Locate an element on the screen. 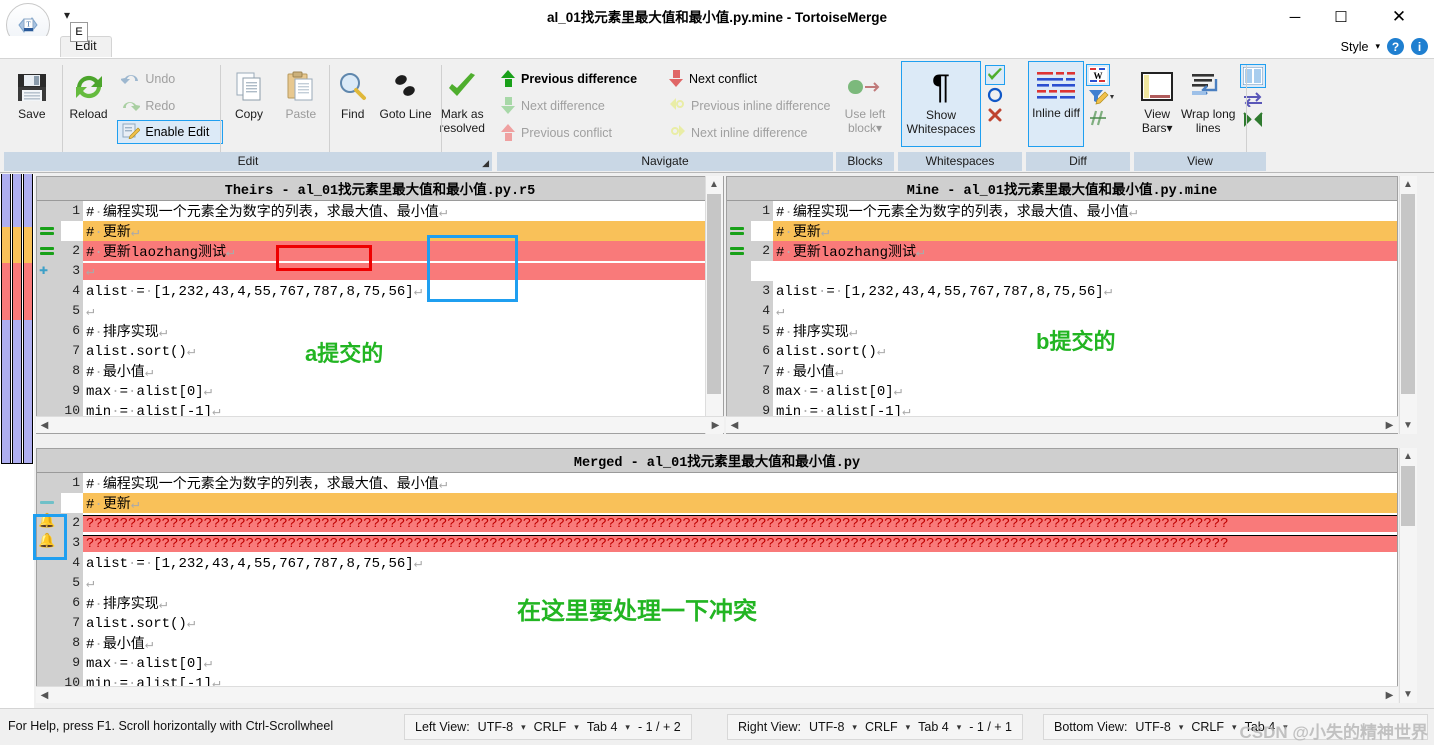 The height and width of the screenshot is (745, 1434). locator-bar-left is located at coordinates (6, 319).